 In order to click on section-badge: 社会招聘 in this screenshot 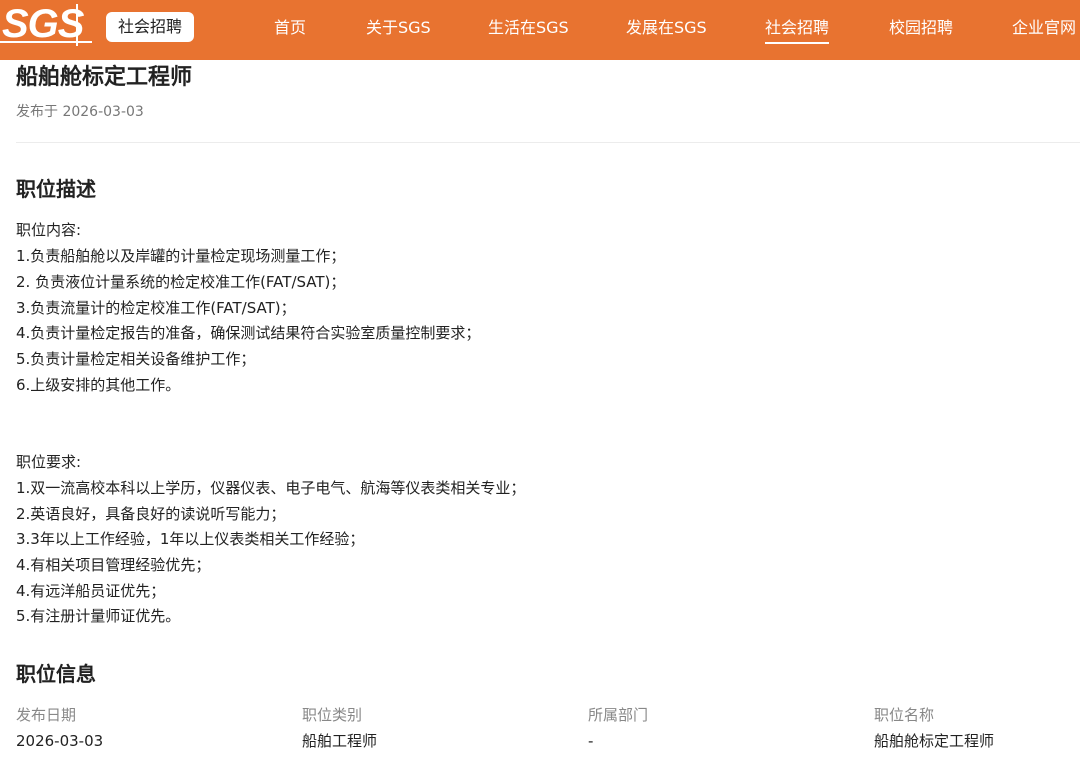, I will do `click(150, 27)`.